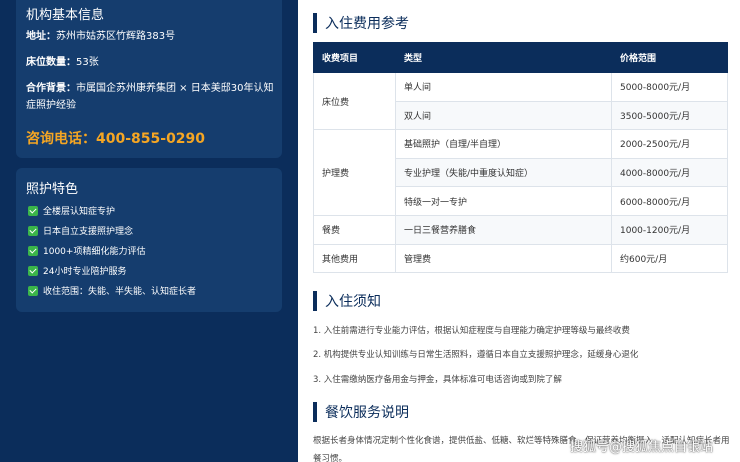 The width and height of the screenshot is (740, 462). I want to click on fee-item-cell: 其他费用, so click(354, 258).